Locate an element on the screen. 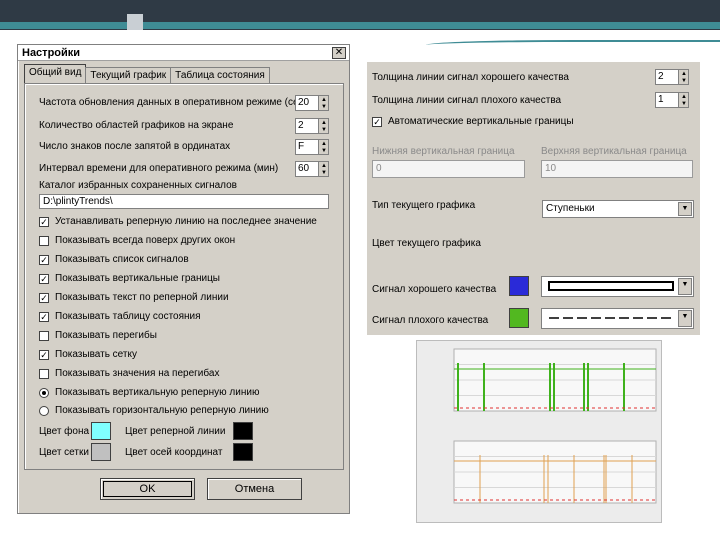  check-ref-text: ✓ Показывать текст по реперной линии is located at coordinates (134, 297).